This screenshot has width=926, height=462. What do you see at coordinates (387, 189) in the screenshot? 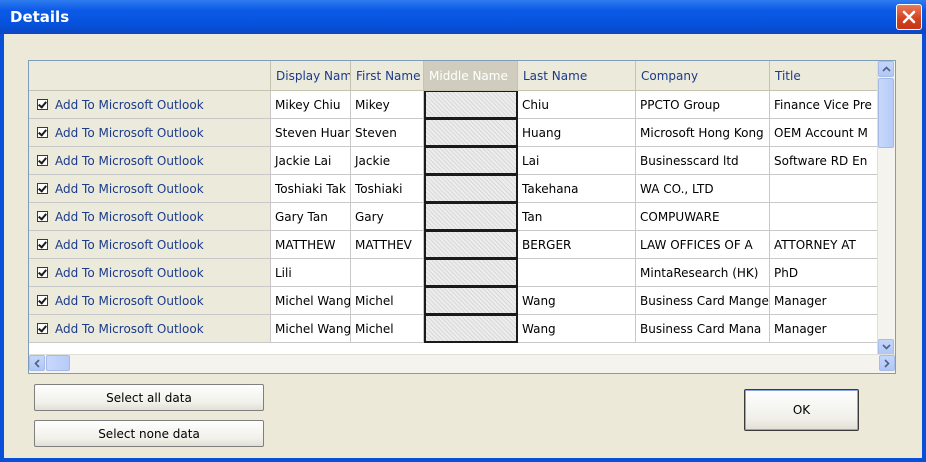
I see `cell-first-name: Toshiaki` at bounding box center [387, 189].